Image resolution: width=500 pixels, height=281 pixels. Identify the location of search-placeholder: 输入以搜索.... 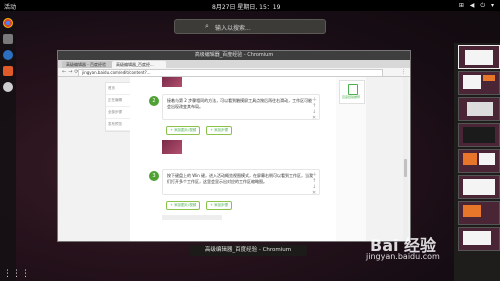
(233, 28).